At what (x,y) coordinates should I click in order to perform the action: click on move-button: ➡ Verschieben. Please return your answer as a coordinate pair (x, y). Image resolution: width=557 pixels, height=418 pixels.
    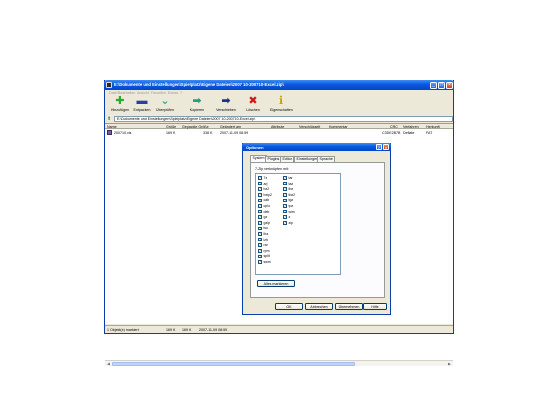
    Looking at the image, I should click on (226, 105).